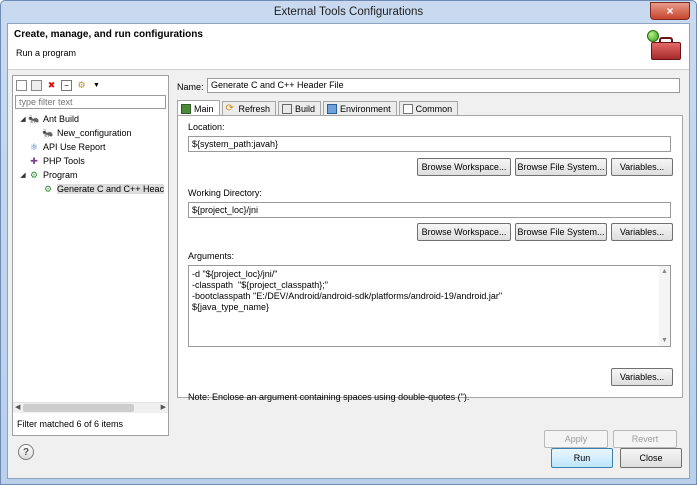 The width and height of the screenshot is (697, 485). I want to click on program-config-icon: ⚙, so click(48, 188).